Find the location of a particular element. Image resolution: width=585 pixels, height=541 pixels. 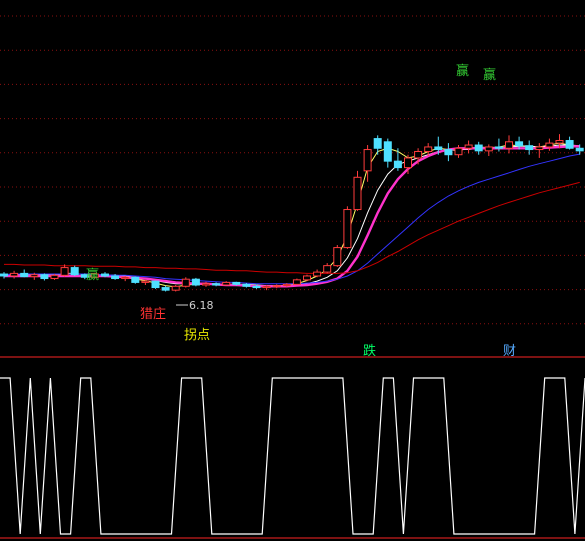

annotation-hunt: 猎庄 is located at coordinates (153, 314).